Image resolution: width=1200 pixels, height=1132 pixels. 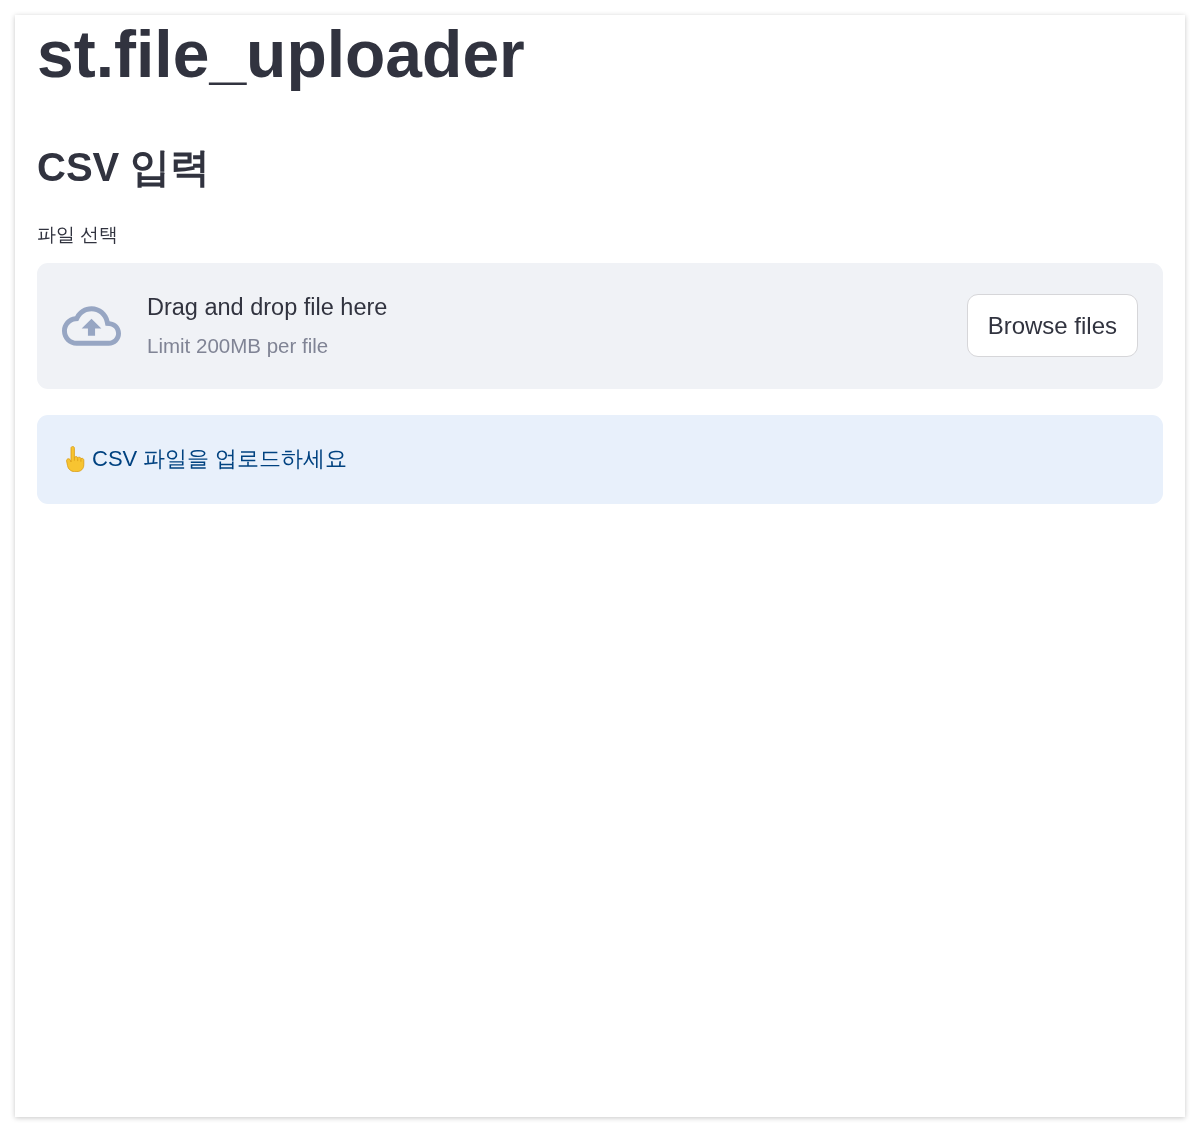 What do you see at coordinates (267, 307) in the screenshot?
I see `dropzone-instruction: Drag and drop file here` at bounding box center [267, 307].